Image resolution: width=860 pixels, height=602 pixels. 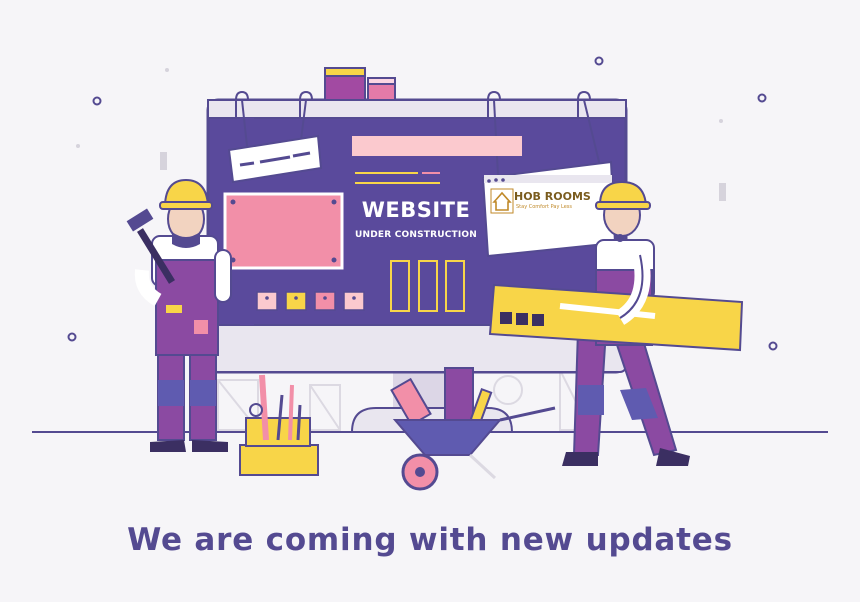 I want to click on logo-tagline: Stay Comfort Pay Less, so click(x=544, y=207).